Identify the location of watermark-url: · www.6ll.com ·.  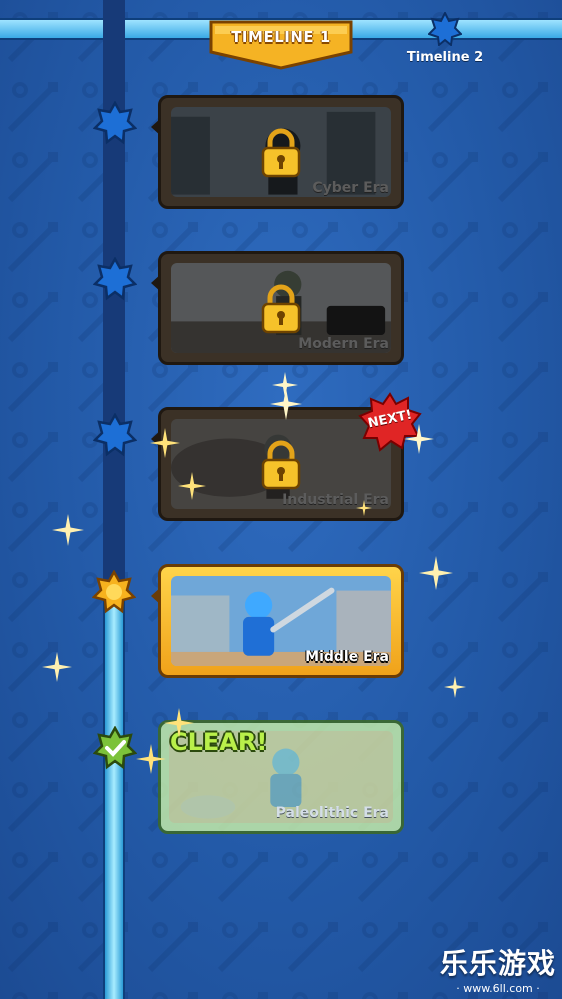
(498, 988).